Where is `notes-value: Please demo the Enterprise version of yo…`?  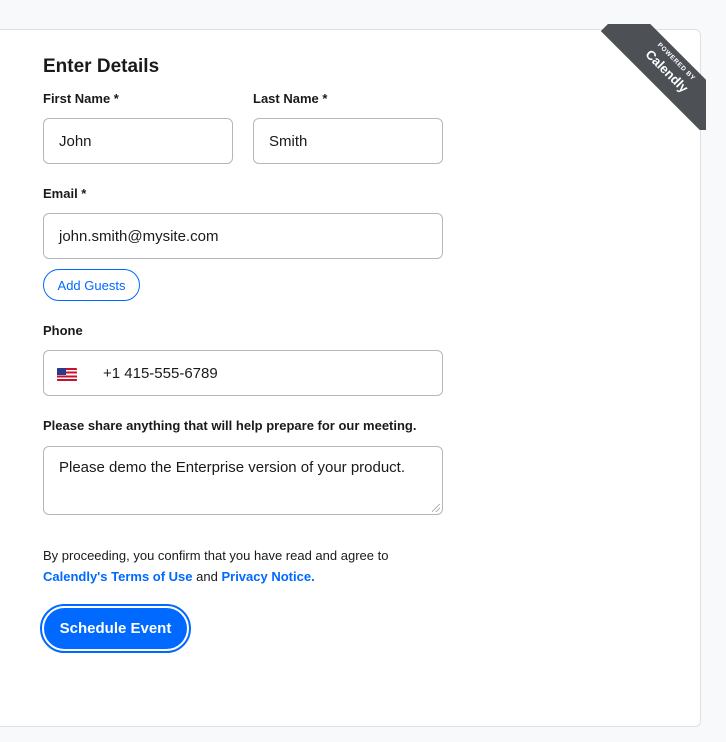
notes-value: Please demo the Enterprise version of yo… is located at coordinates (232, 467).